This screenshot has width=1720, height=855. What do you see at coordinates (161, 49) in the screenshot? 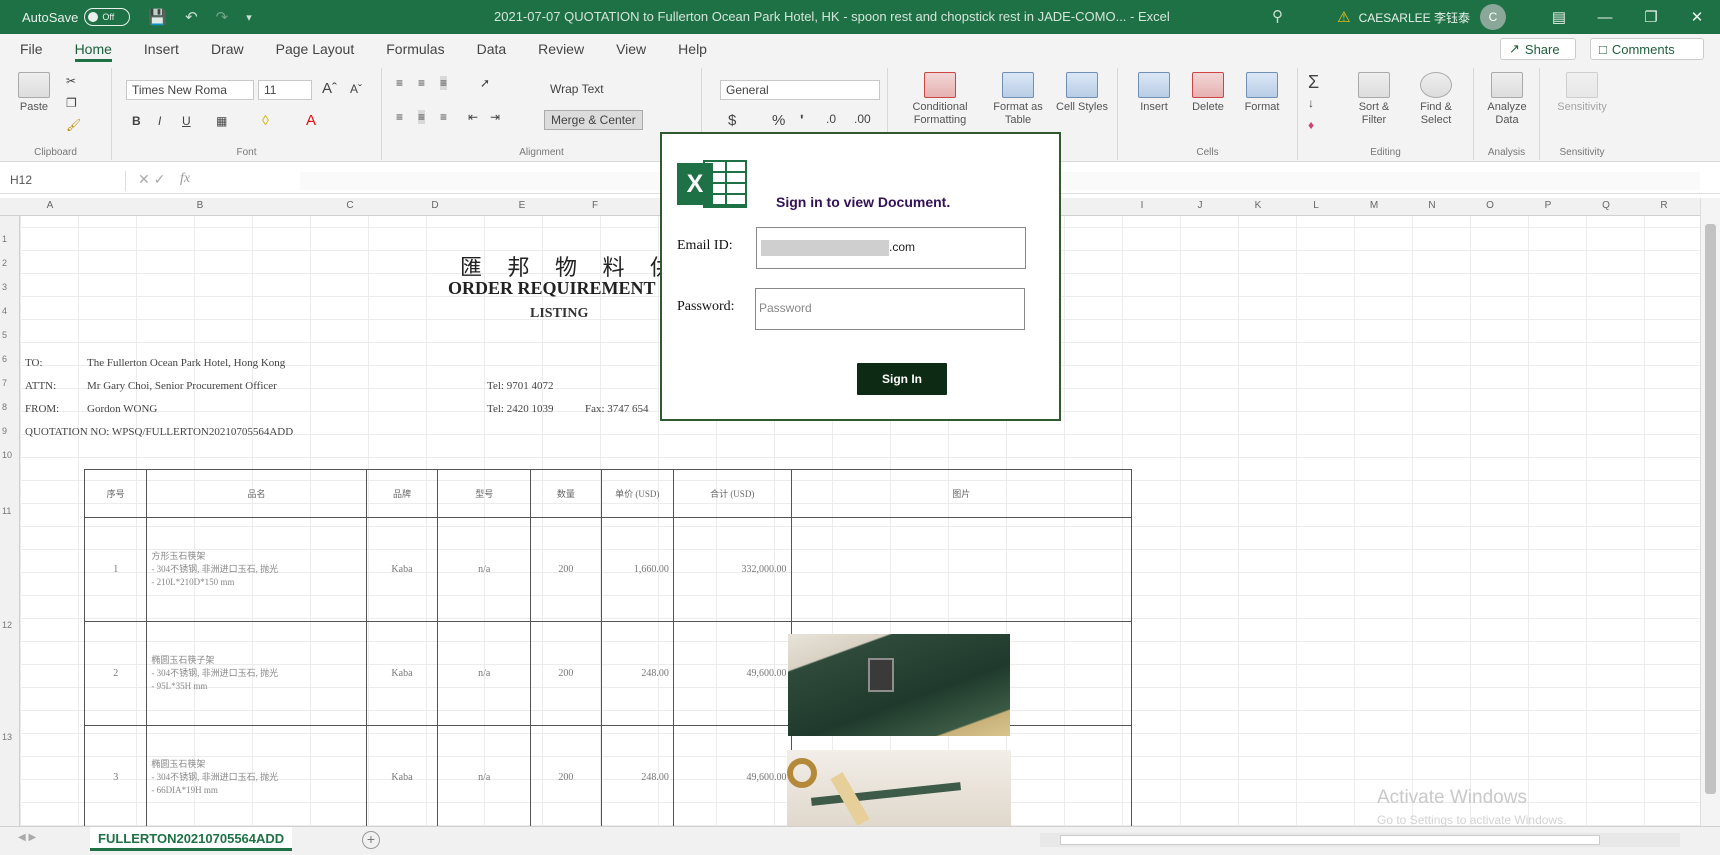
I see `tab-insert: Insert` at bounding box center [161, 49].